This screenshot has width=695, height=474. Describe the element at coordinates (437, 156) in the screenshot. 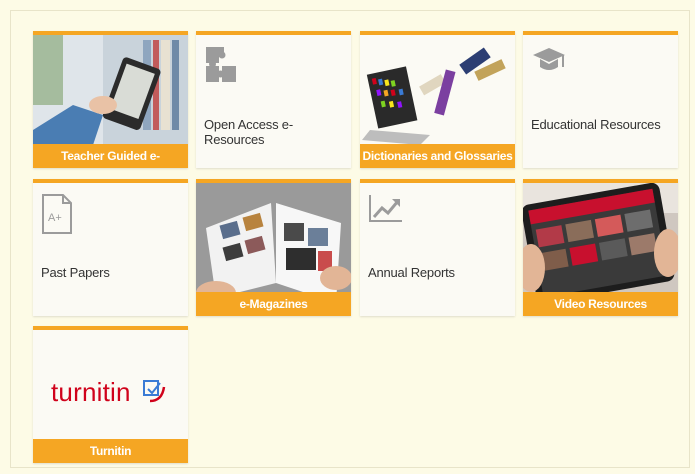

I see `tile-label: Dictionaries and Glossaries` at that location.